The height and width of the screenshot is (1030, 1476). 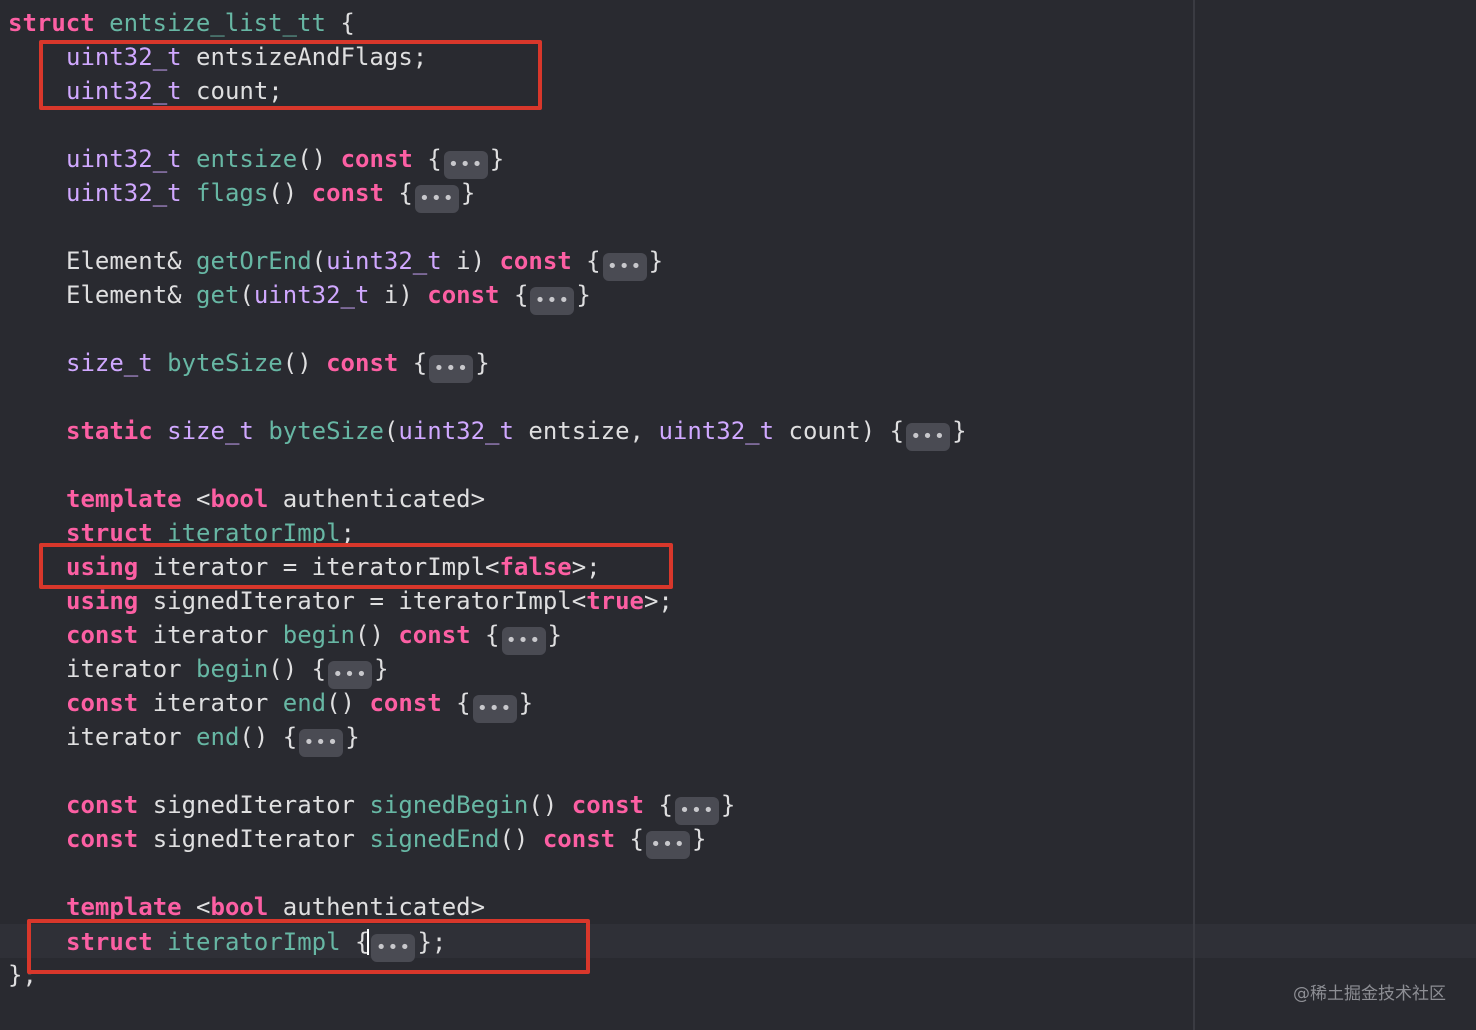 I want to click on page-guide-line, so click(x=1194, y=515).